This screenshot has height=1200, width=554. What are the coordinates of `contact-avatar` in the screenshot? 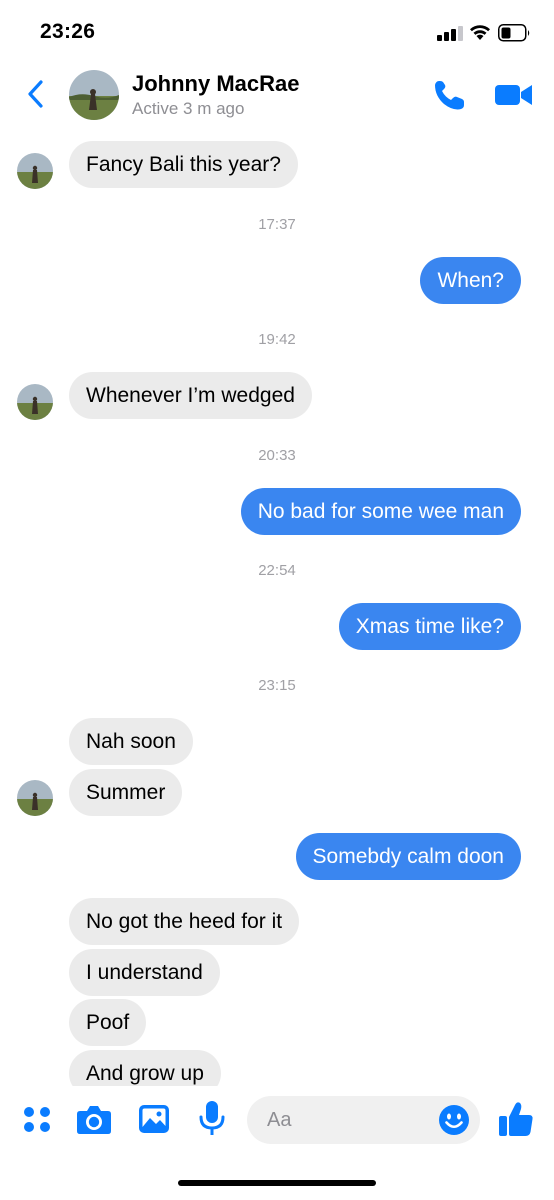 It's located at (94, 95).